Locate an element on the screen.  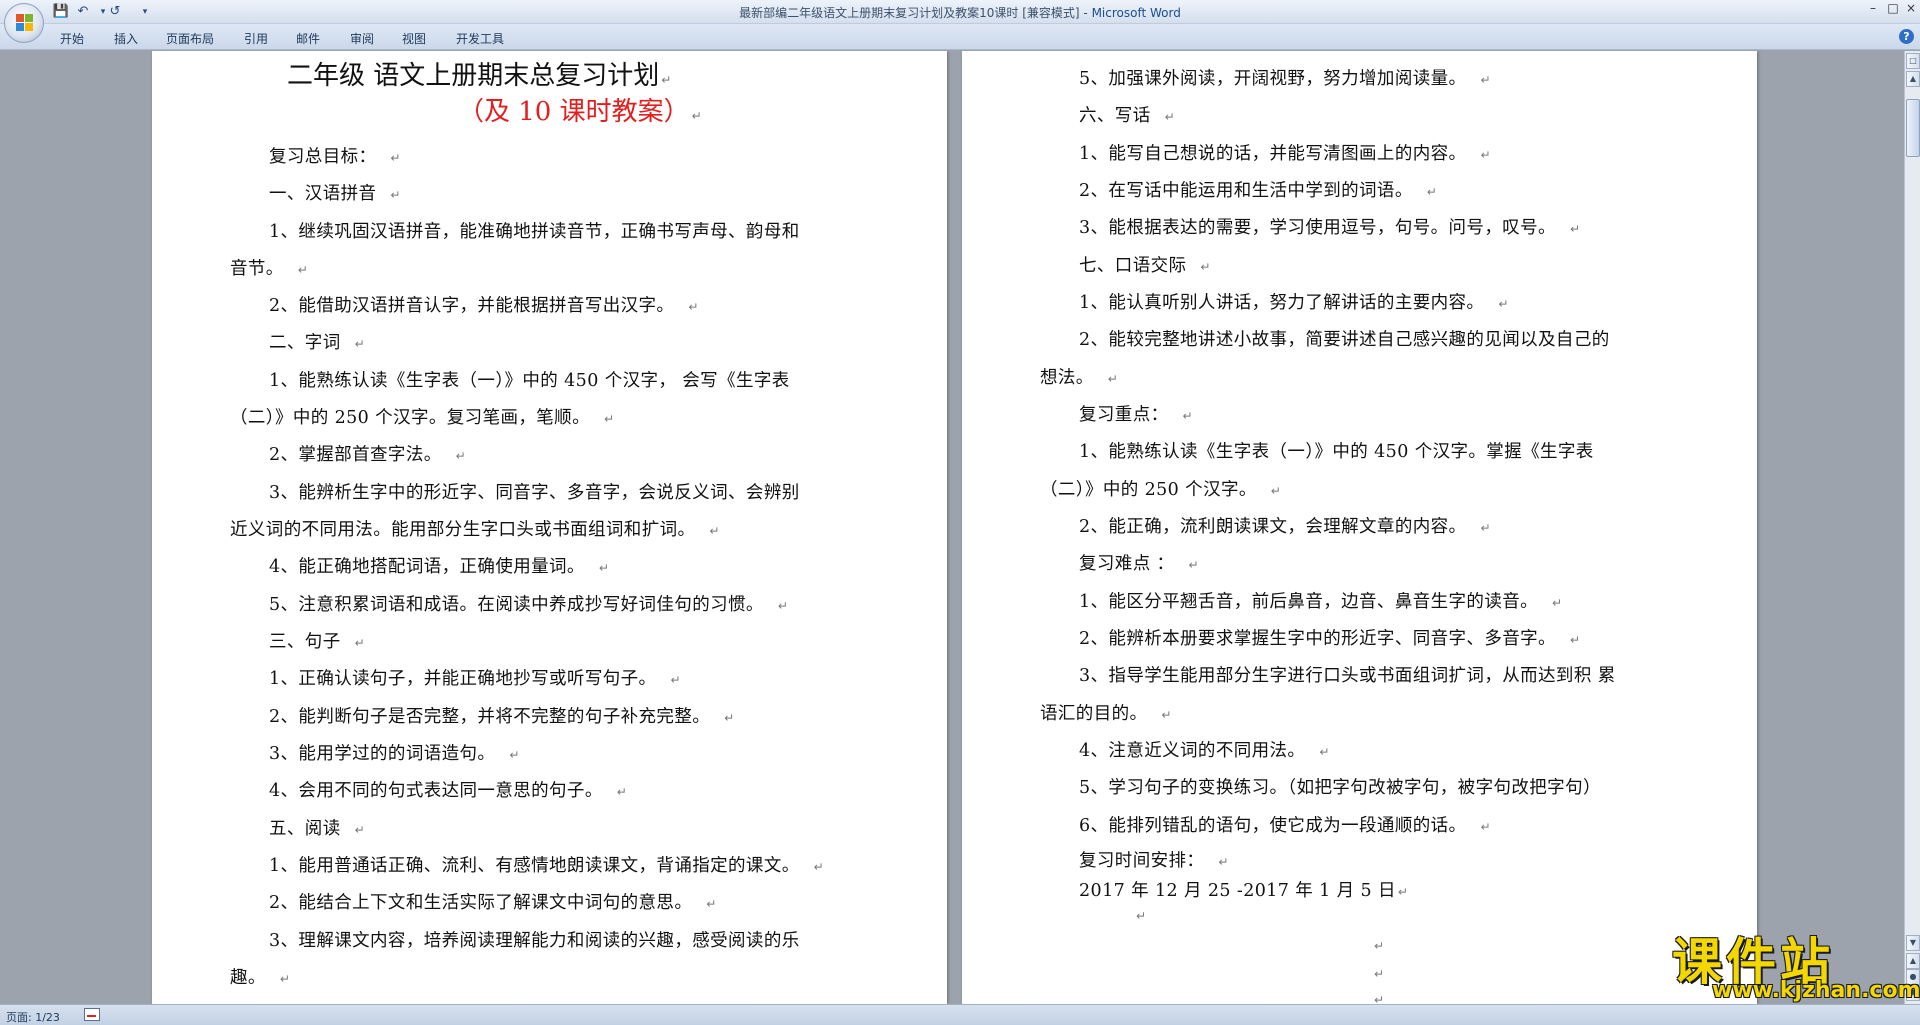
paragraph: 趣。 ↵ is located at coordinates (260, 978).